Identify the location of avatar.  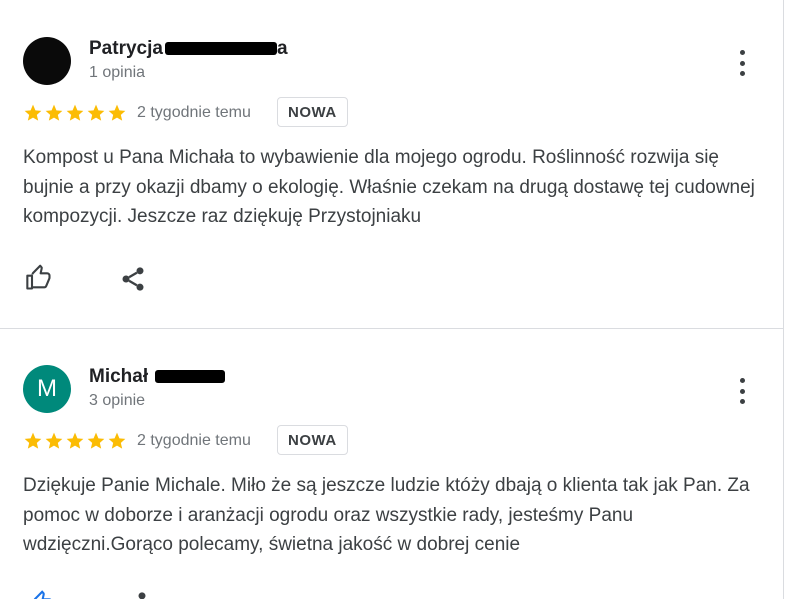
(47, 61).